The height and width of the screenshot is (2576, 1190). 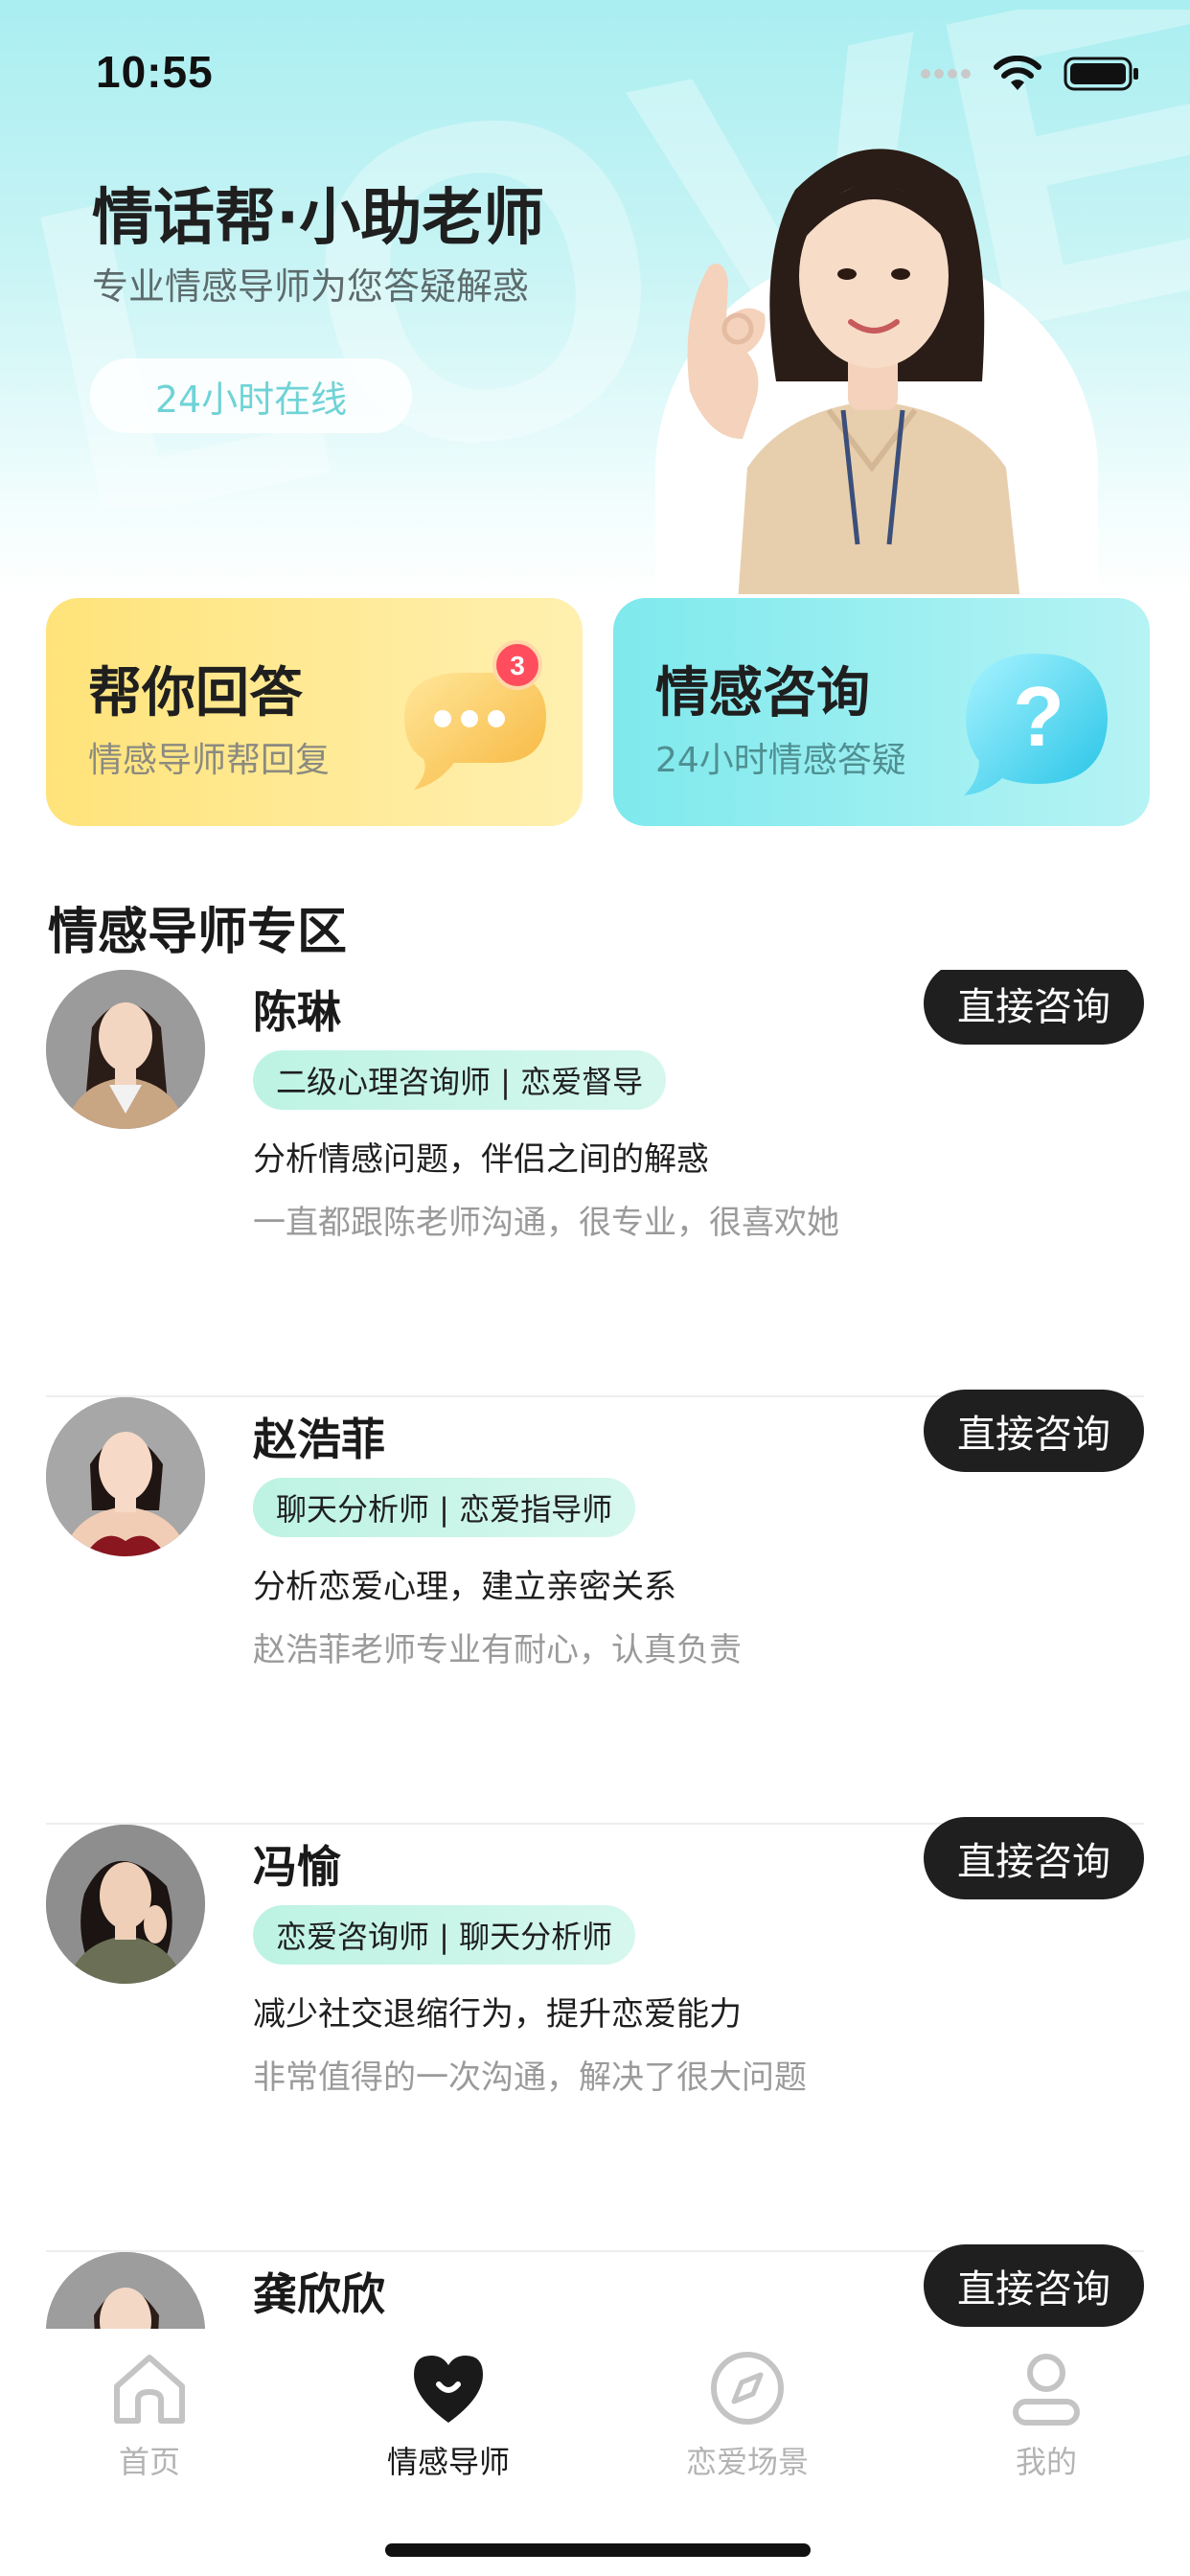 What do you see at coordinates (763, 693) in the screenshot?
I see `card-title: 情感咨询` at bounding box center [763, 693].